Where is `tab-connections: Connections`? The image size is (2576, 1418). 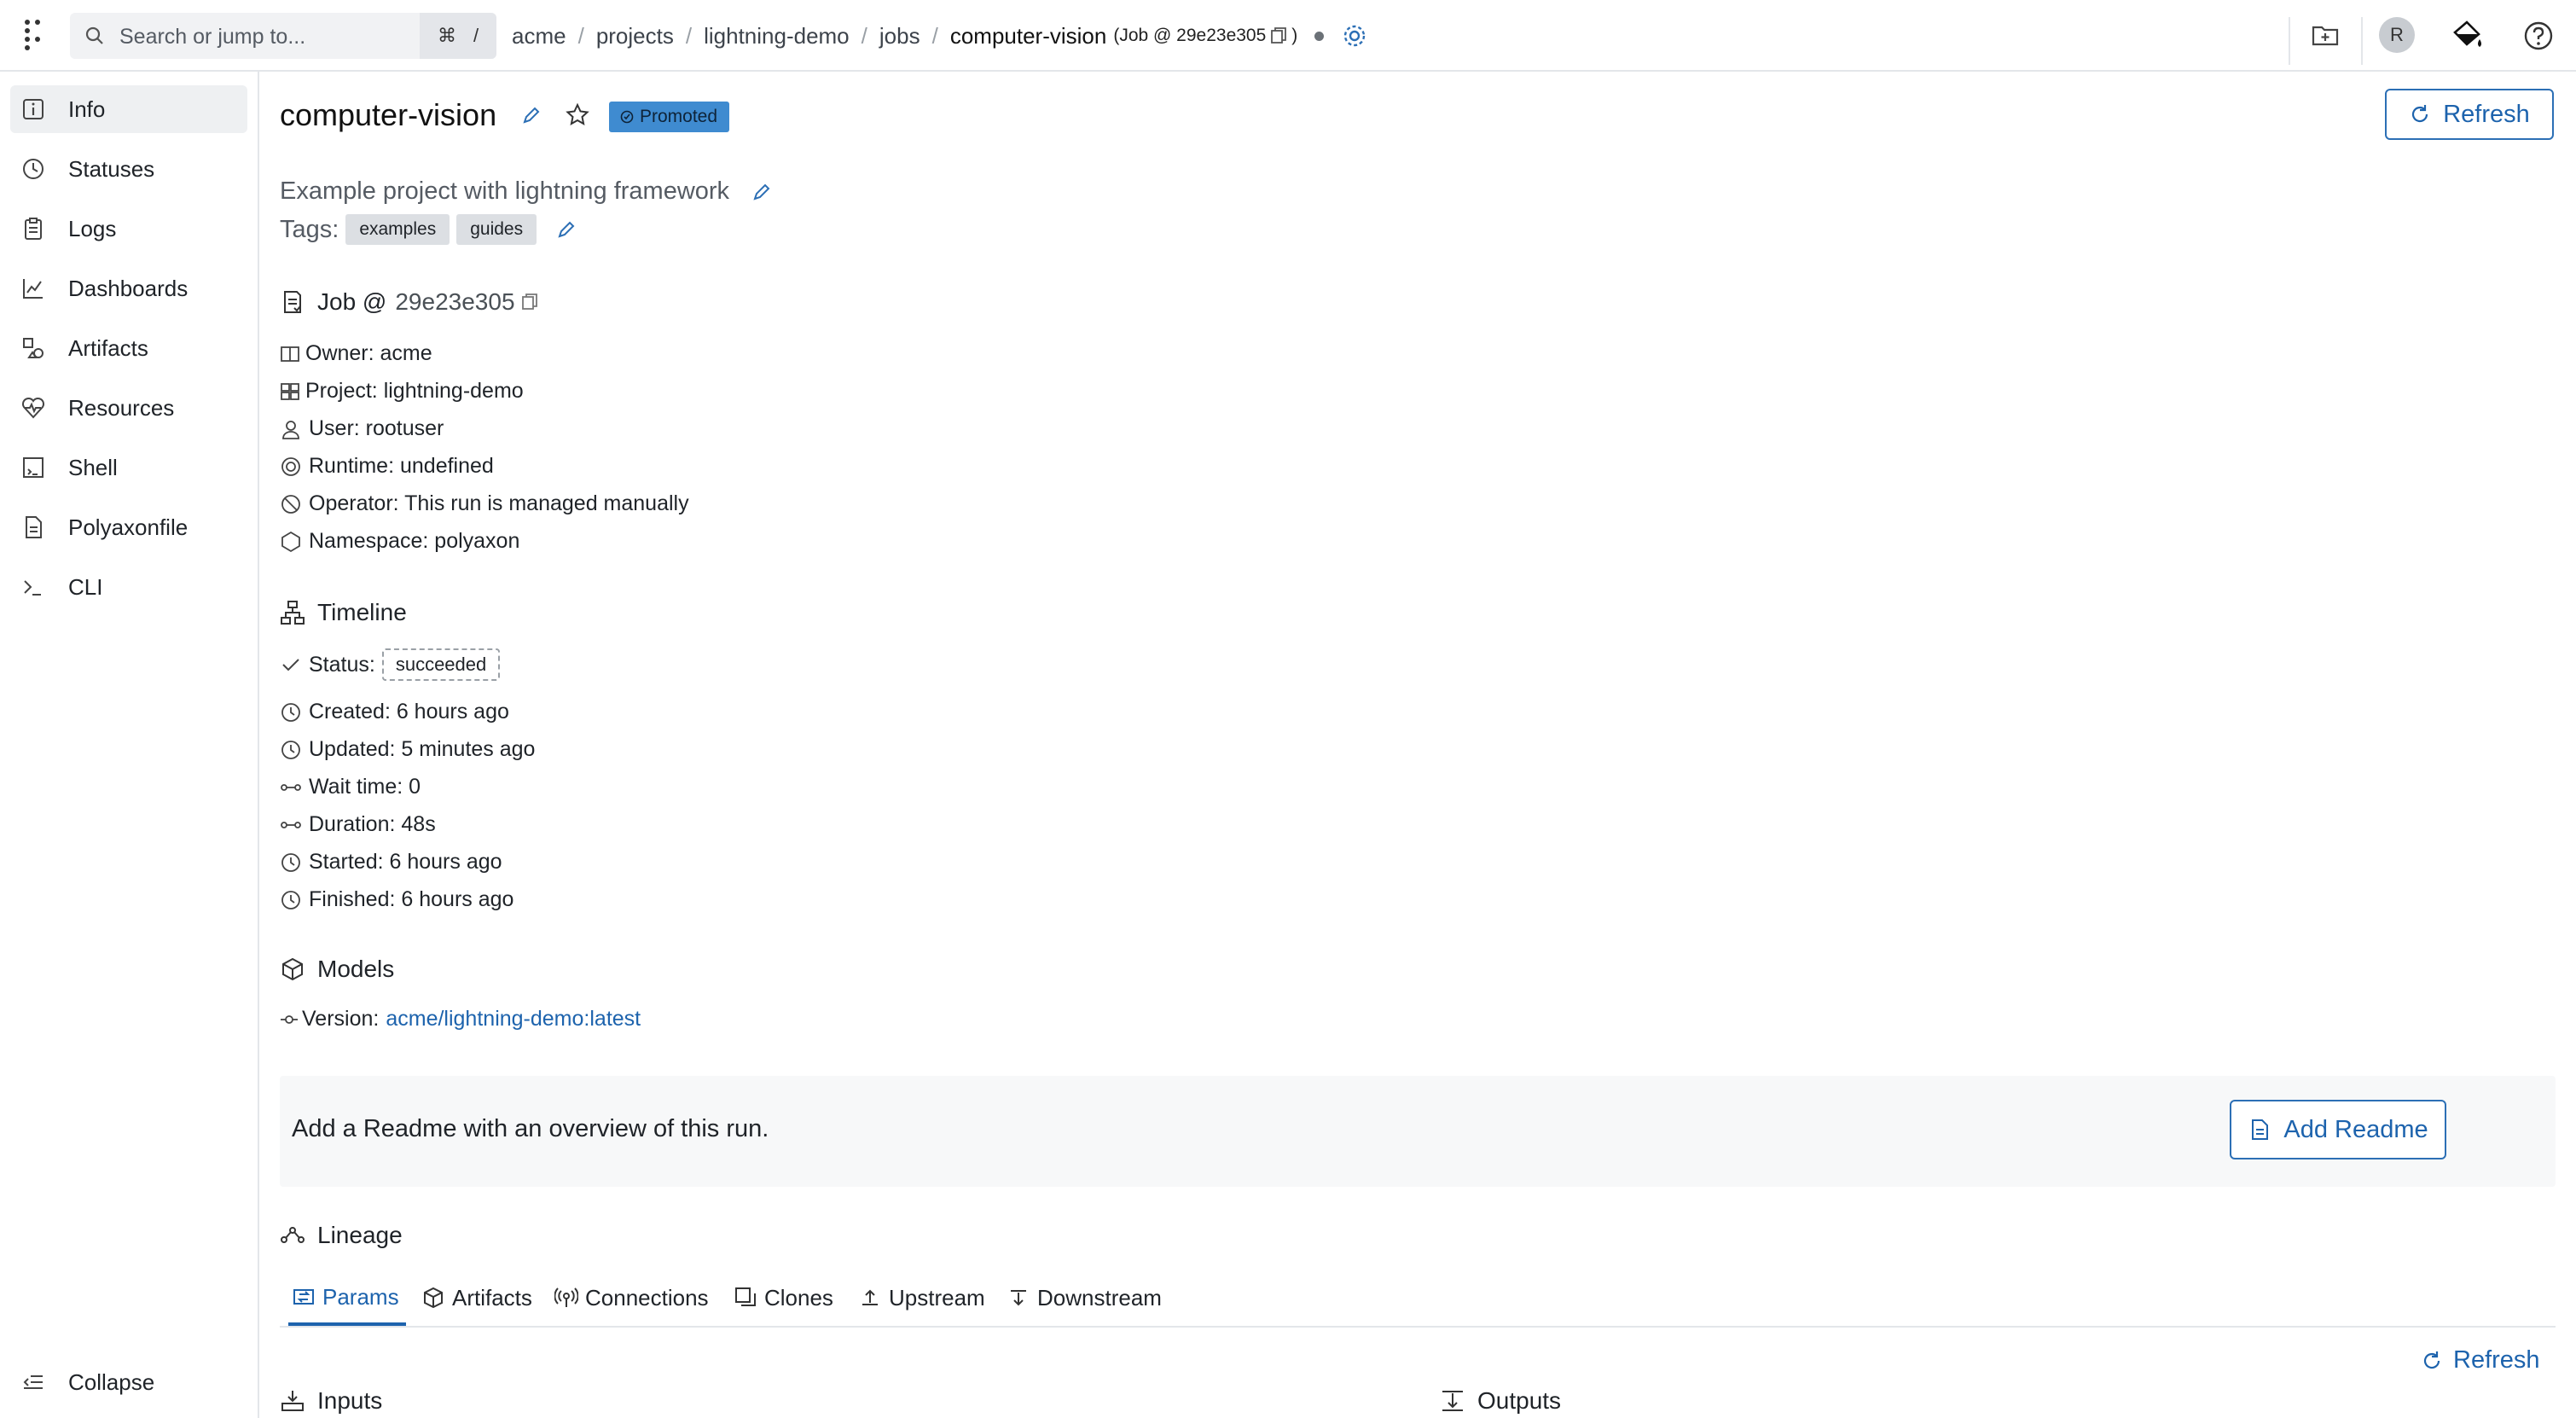 tab-connections: Connections is located at coordinates (631, 1297).